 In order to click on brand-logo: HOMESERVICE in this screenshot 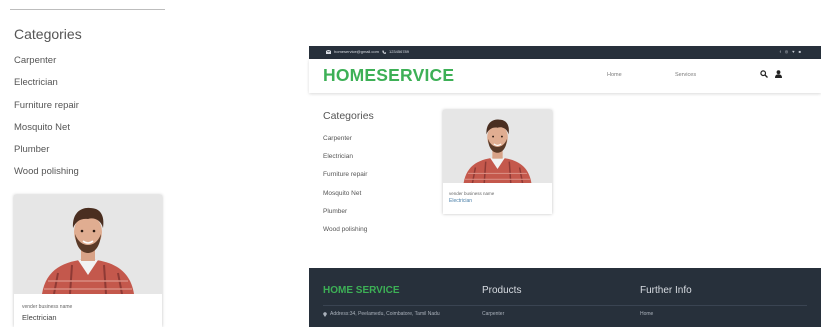, I will do `click(388, 75)`.